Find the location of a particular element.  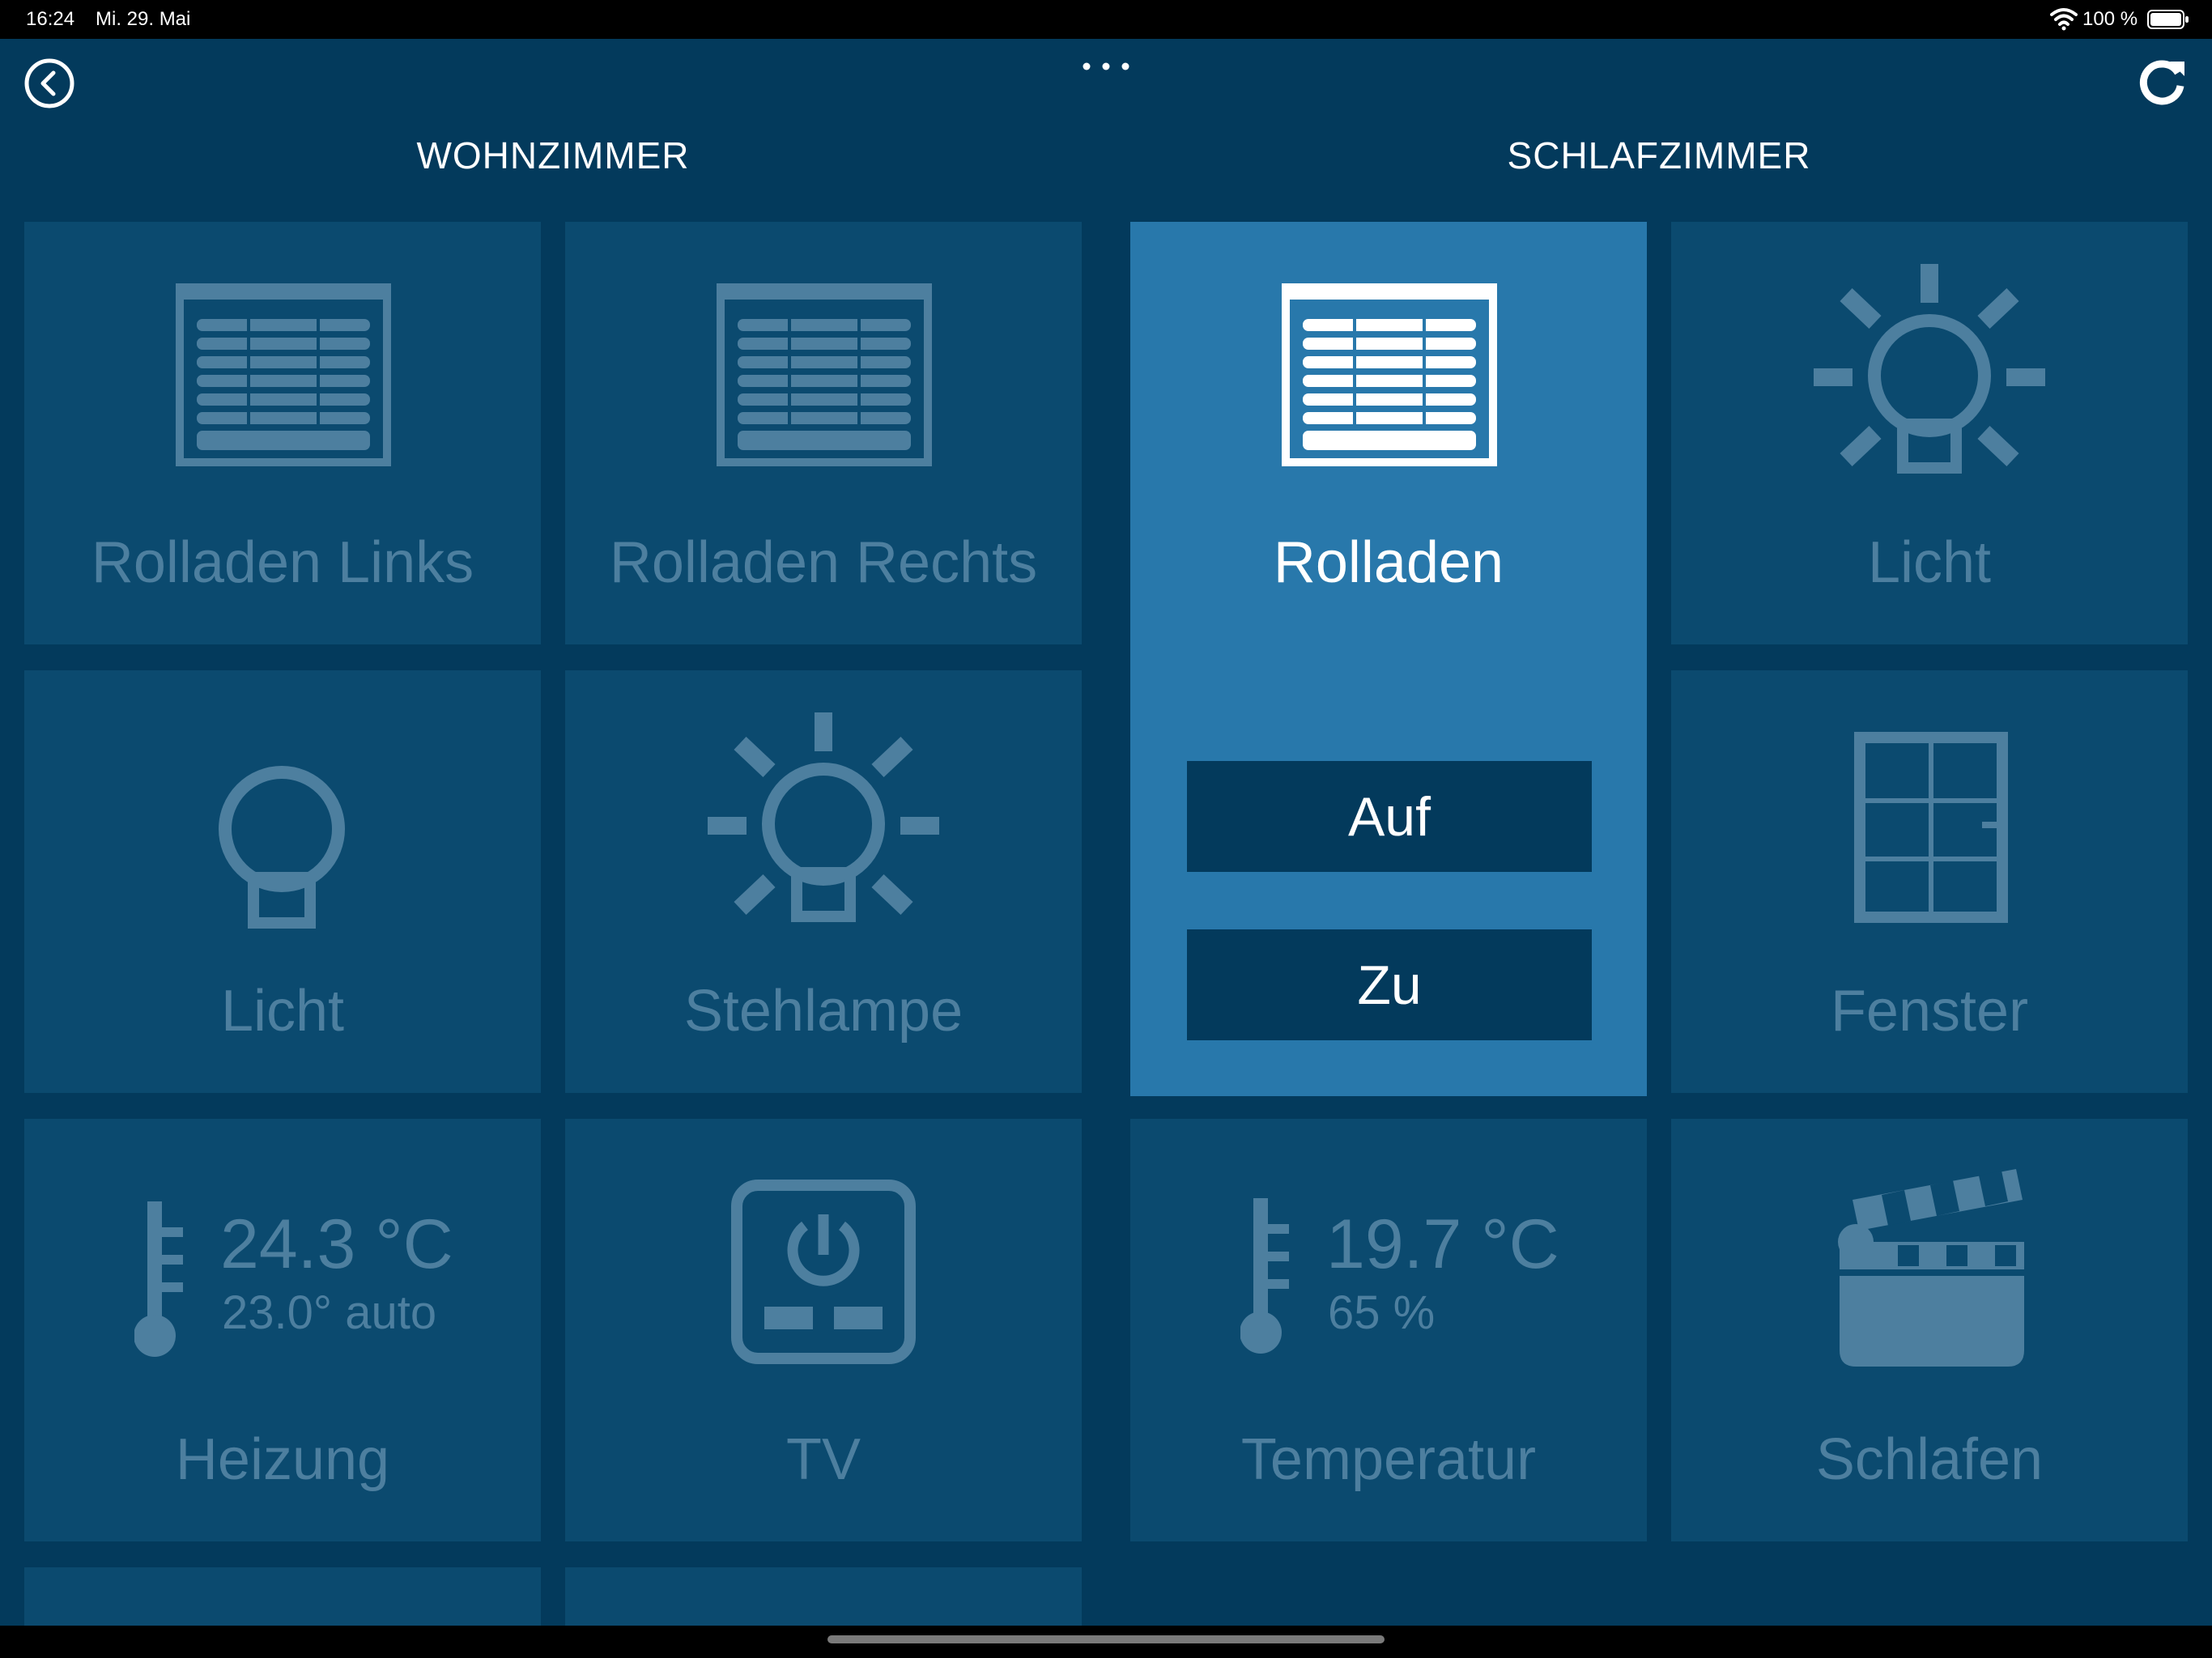

tile-licht-wohnzimmer: Licht is located at coordinates (282, 881).